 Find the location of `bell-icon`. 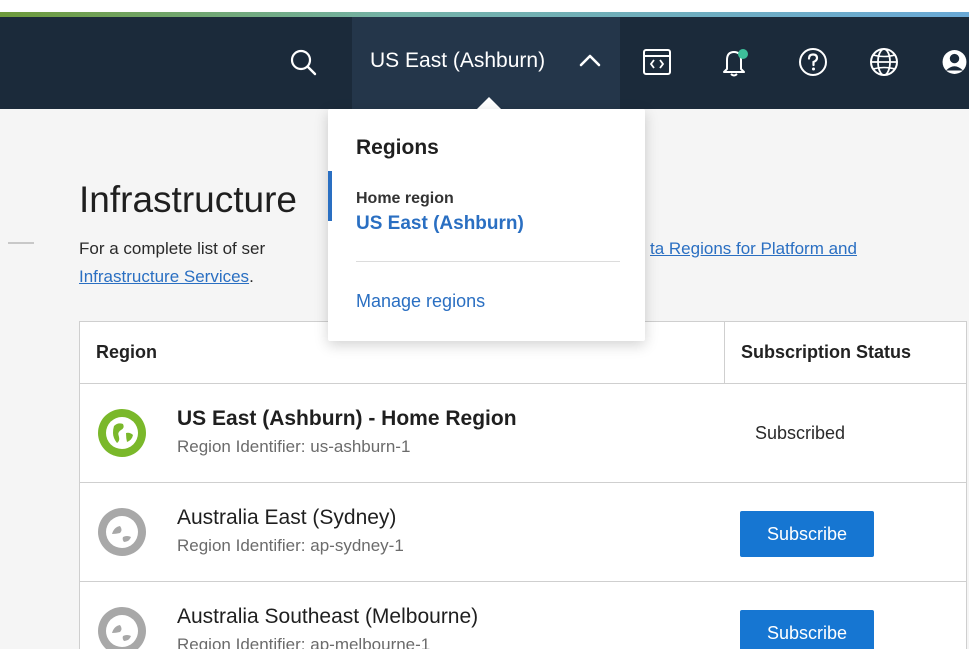

bell-icon is located at coordinates (735, 62).